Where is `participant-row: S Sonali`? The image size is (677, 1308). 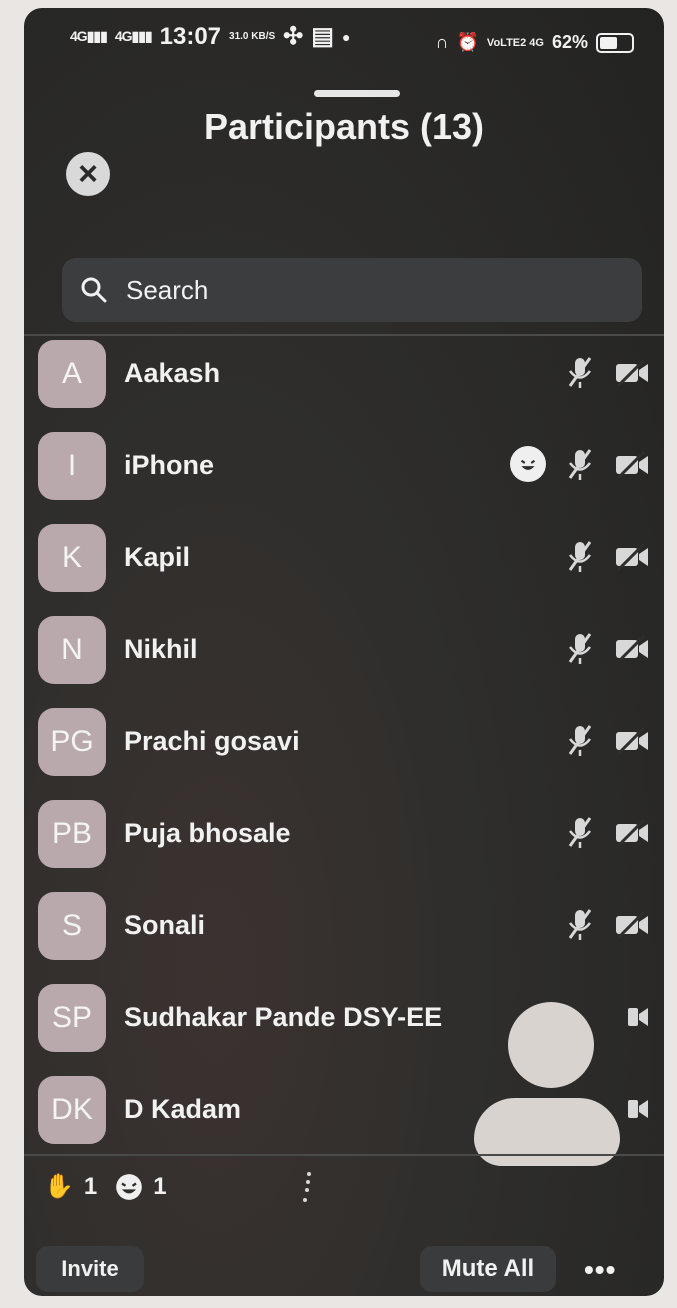
participant-row: S Sonali is located at coordinates (344, 933).